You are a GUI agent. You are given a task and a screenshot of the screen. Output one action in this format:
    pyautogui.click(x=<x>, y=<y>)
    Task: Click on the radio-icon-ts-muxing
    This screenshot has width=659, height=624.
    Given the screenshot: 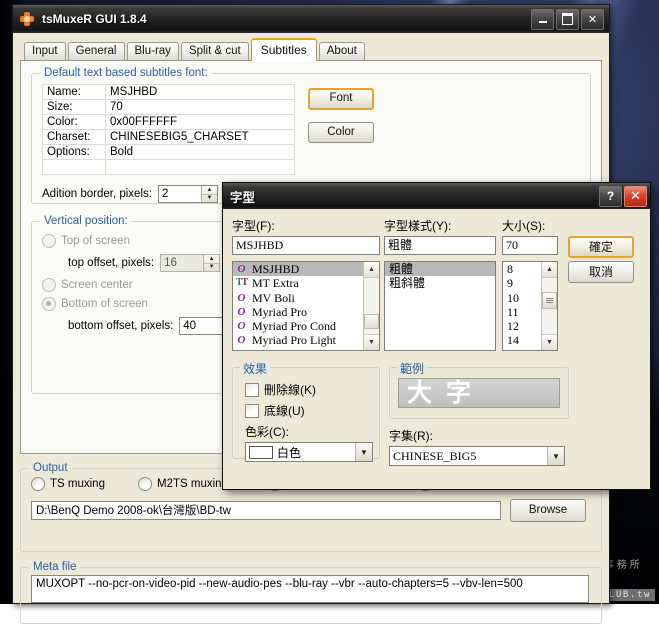 What is the action you would take?
    pyautogui.click(x=38, y=484)
    